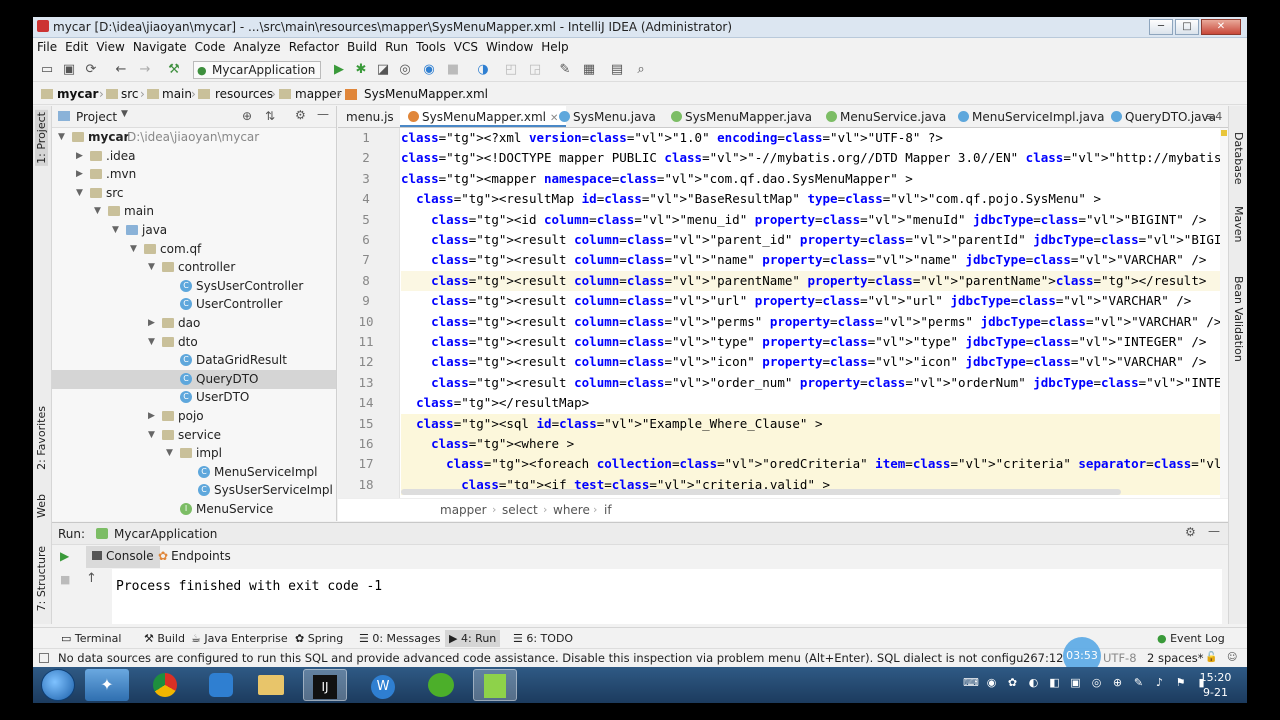 The image size is (1280, 720). Describe the element at coordinates (383, 70) in the screenshot. I see `coverage-icon: ◪` at that location.